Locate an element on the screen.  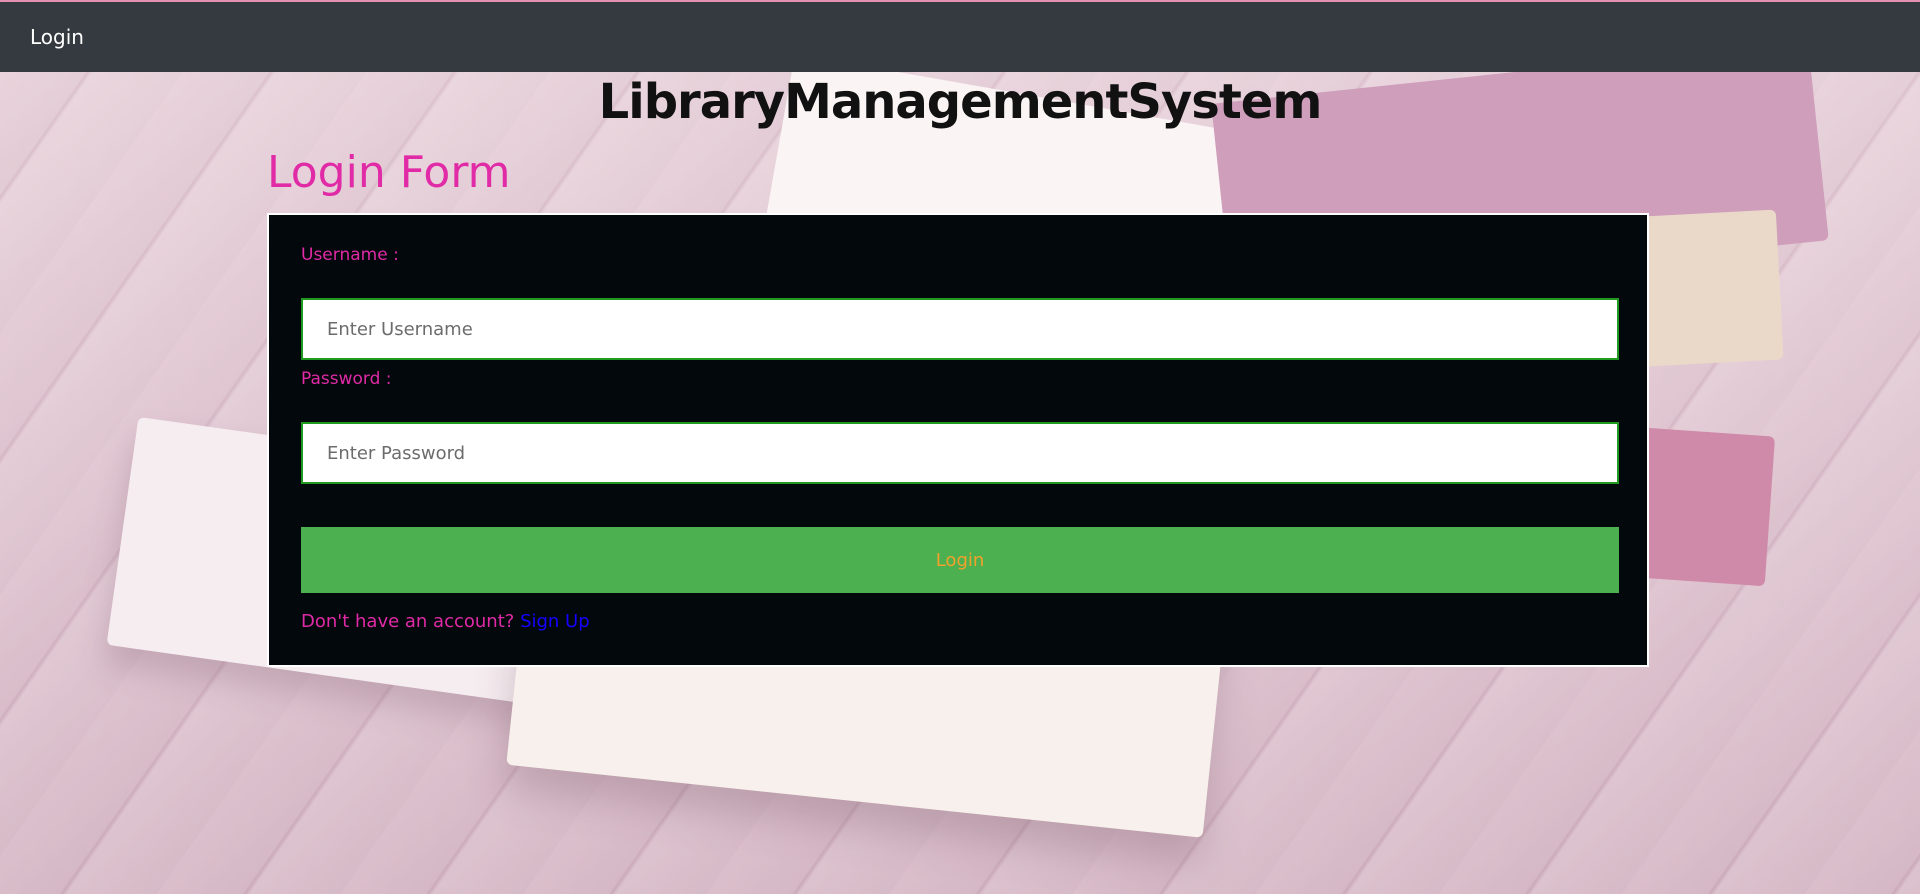
username-label: Username : is located at coordinates (350, 255).